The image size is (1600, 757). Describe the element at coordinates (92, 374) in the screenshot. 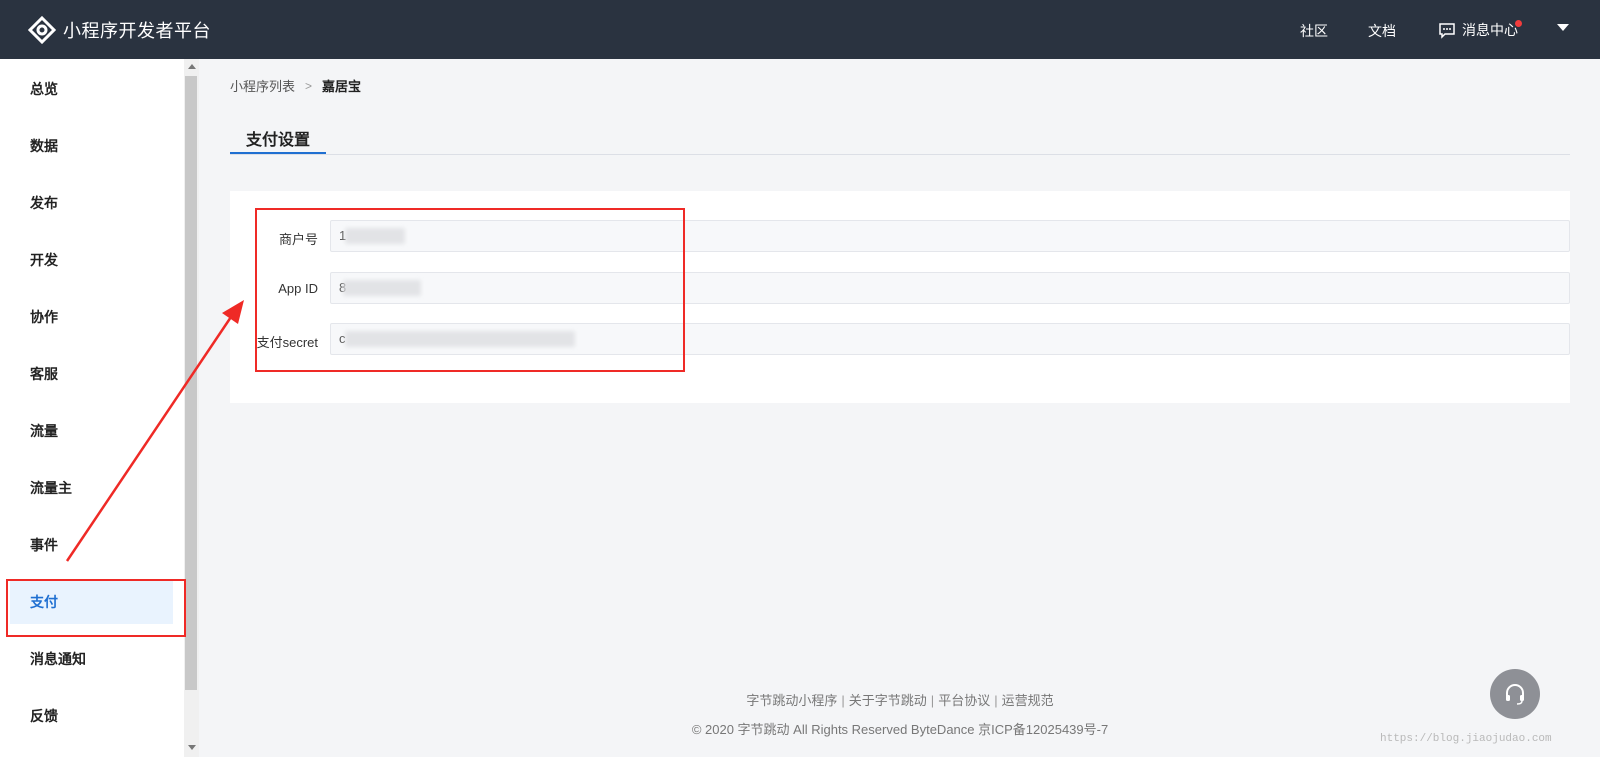

I see `sidebar-item-customer-service: 客服` at that location.